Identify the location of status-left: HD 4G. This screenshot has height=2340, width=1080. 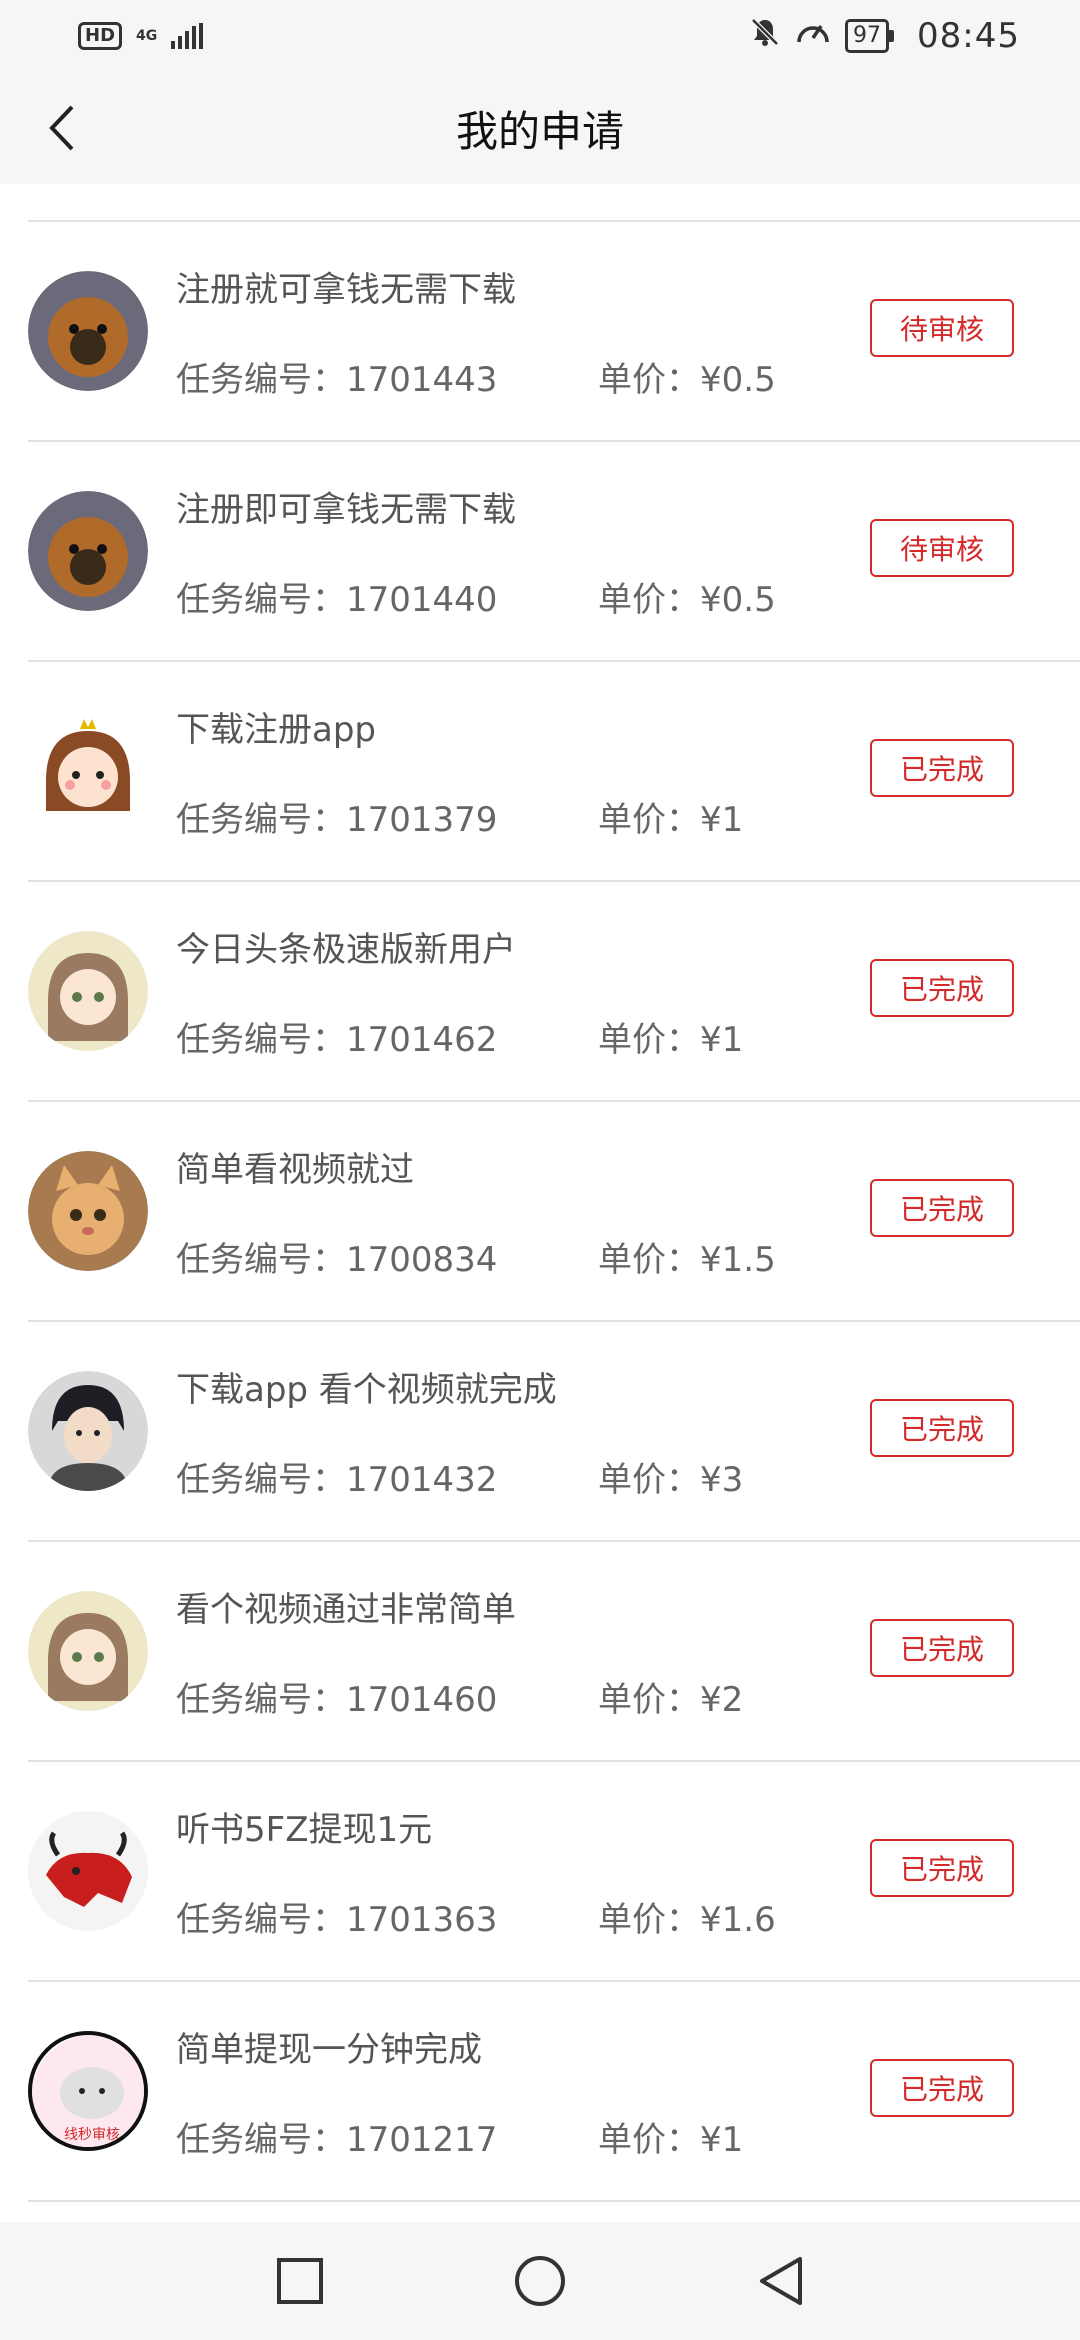
(141, 36).